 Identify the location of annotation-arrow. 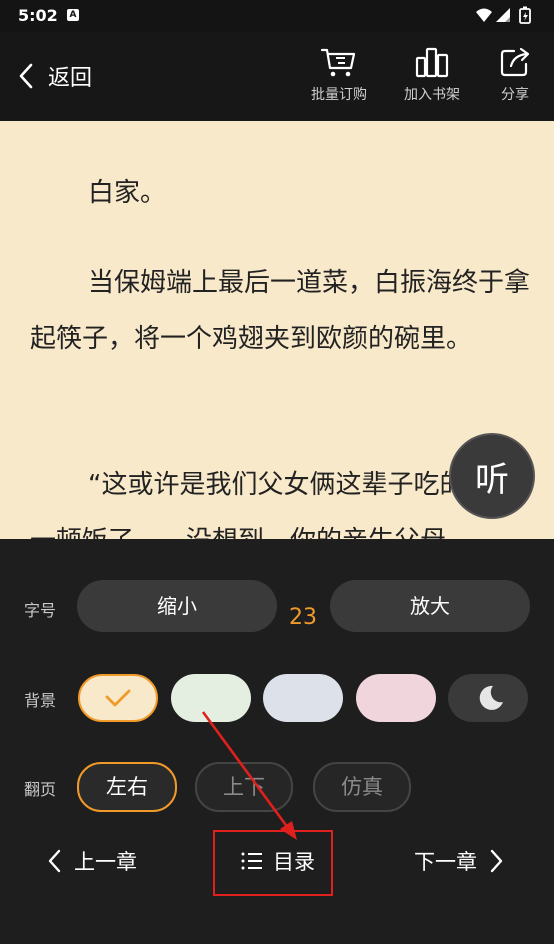
(249, 775).